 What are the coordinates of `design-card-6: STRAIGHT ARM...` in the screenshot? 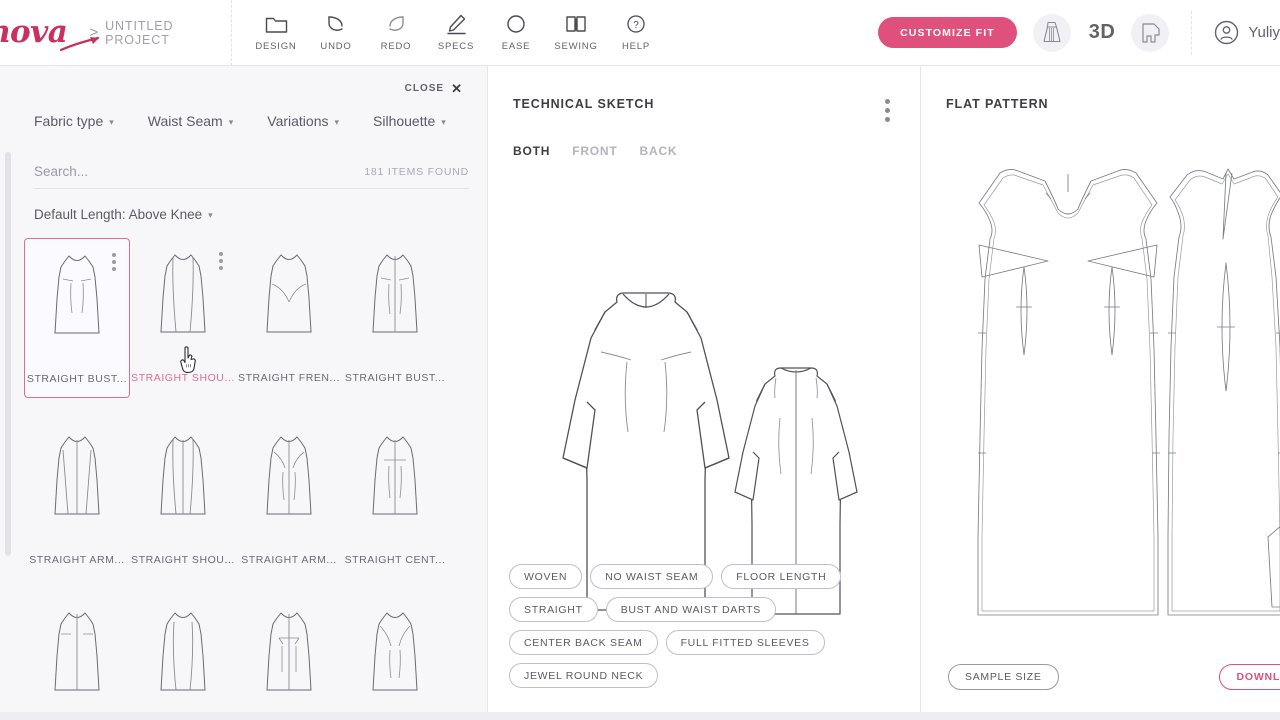 It's located at (289, 496).